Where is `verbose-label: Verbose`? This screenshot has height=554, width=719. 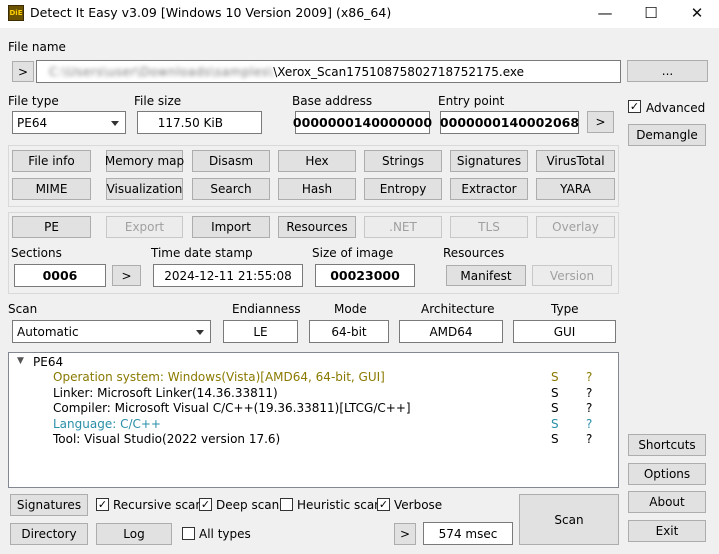 verbose-label: Verbose is located at coordinates (418, 505).